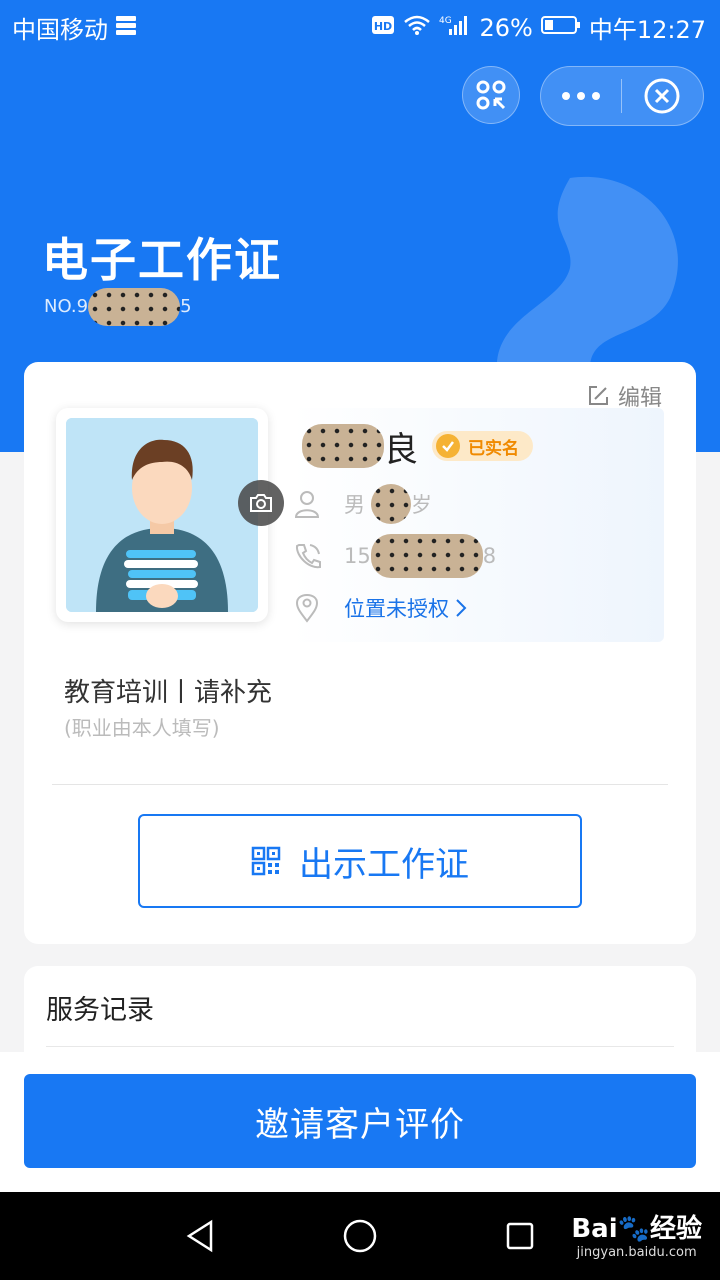  I want to click on phone-prefix: 15, so click(357, 556).